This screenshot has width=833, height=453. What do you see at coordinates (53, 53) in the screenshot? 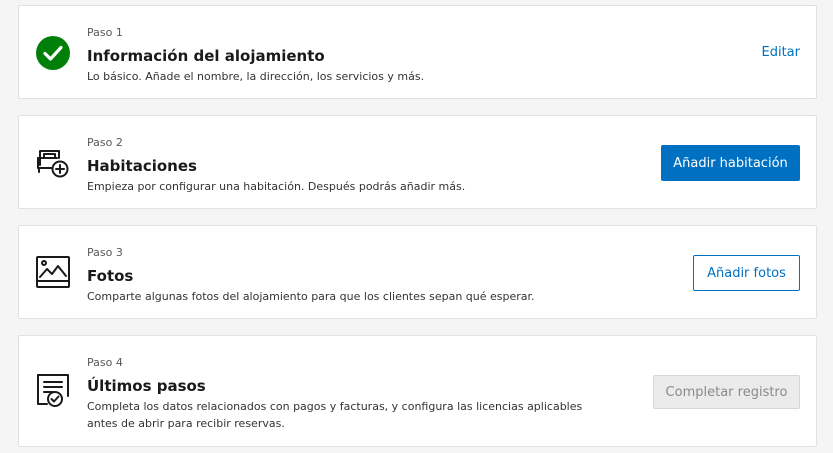
I see `checkmark-circle-icon` at bounding box center [53, 53].